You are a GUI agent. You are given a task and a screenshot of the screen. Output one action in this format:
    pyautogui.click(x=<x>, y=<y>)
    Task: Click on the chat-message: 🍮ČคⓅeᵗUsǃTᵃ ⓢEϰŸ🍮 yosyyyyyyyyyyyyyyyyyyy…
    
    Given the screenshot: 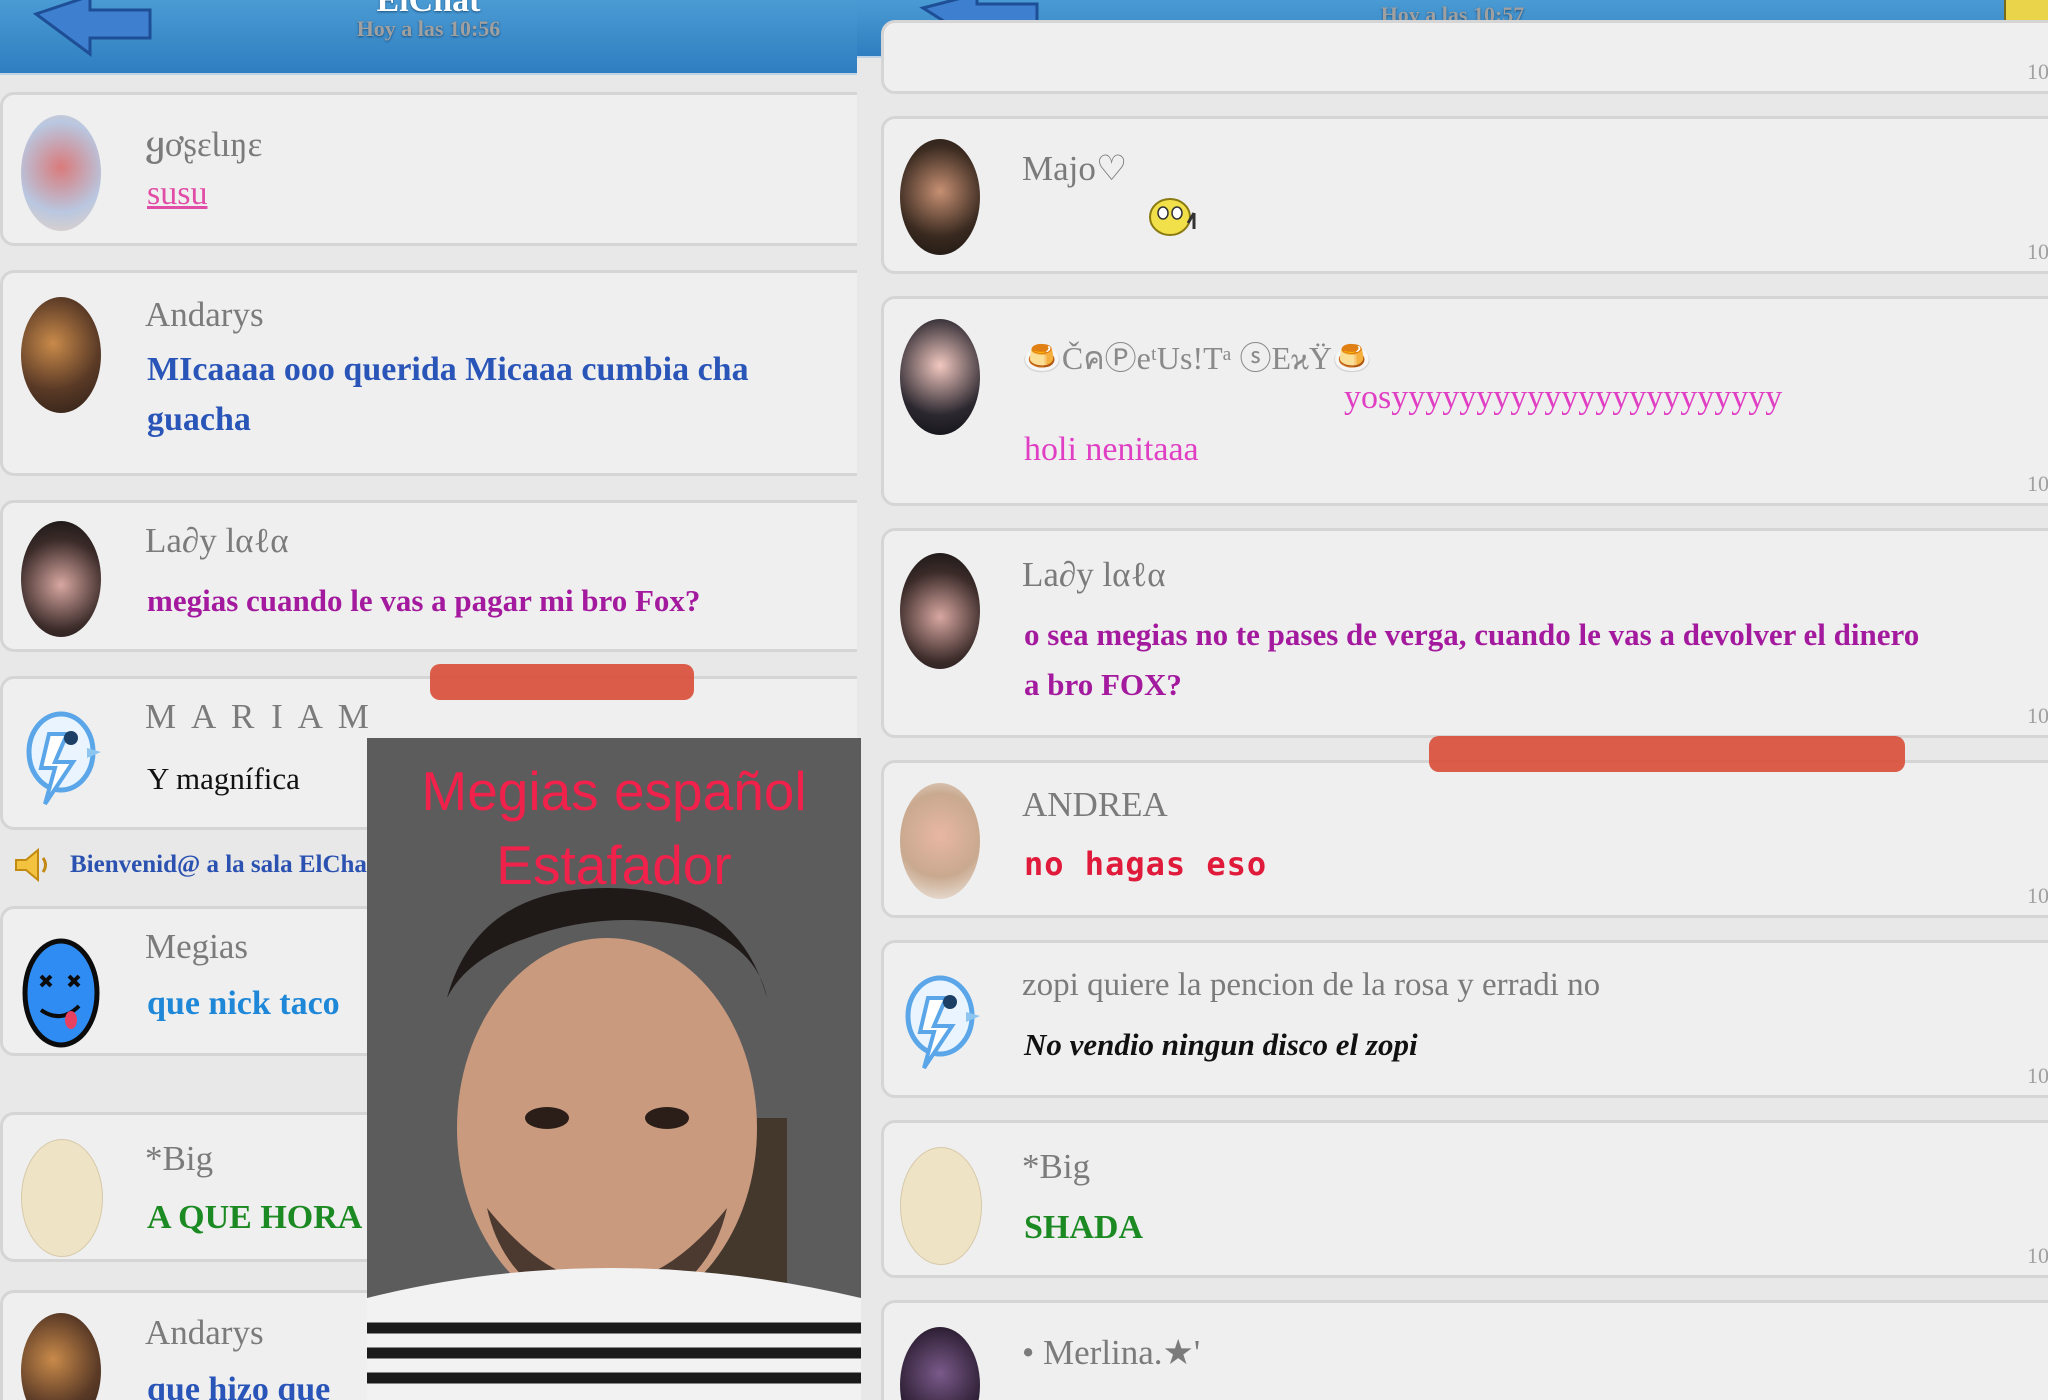 What is the action you would take?
    pyautogui.click(x=1464, y=401)
    